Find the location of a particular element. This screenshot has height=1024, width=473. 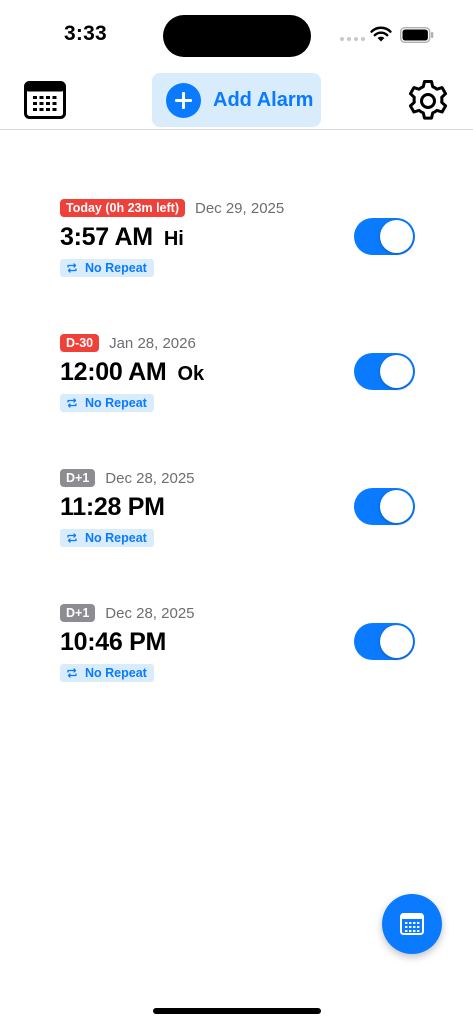

calendar-button is located at coordinates (45, 100).